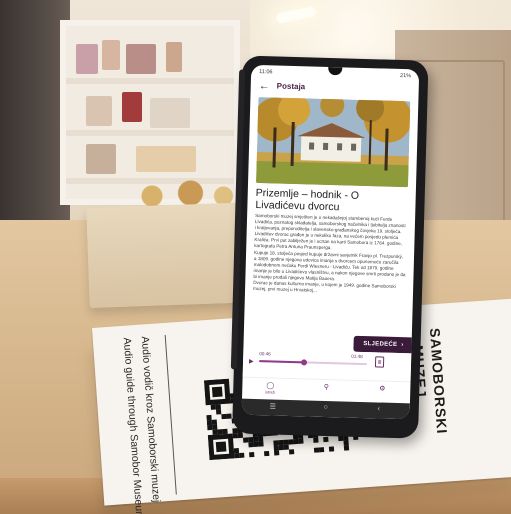 This screenshot has width=511, height=514. Describe the element at coordinates (379, 409) in the screenshot. I see `back-nav-icon: ‹` at that location.